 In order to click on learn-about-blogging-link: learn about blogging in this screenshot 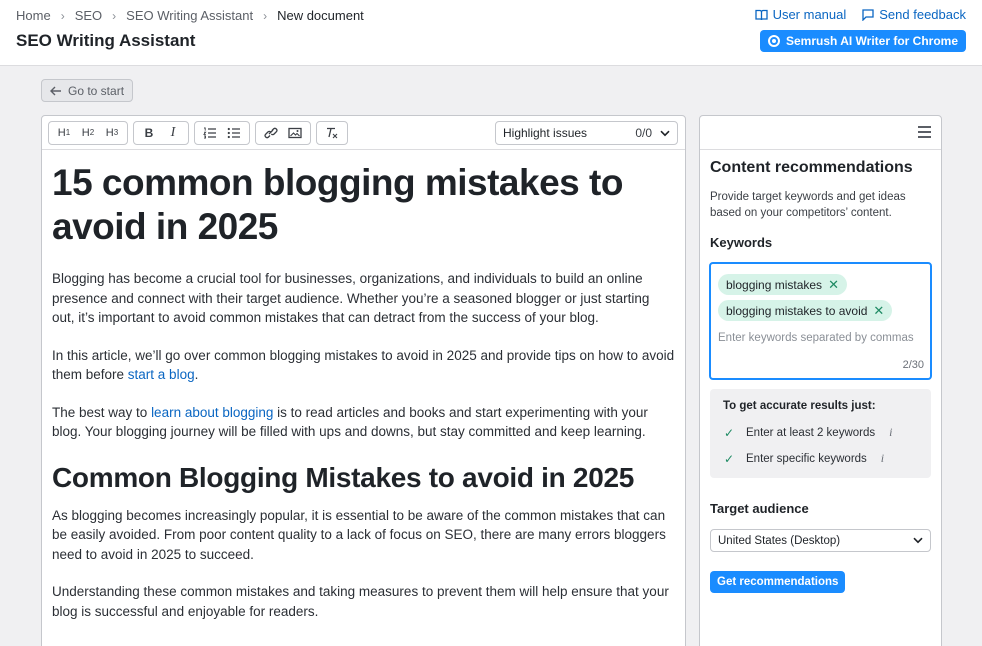, I will do `click(212, 412)`.